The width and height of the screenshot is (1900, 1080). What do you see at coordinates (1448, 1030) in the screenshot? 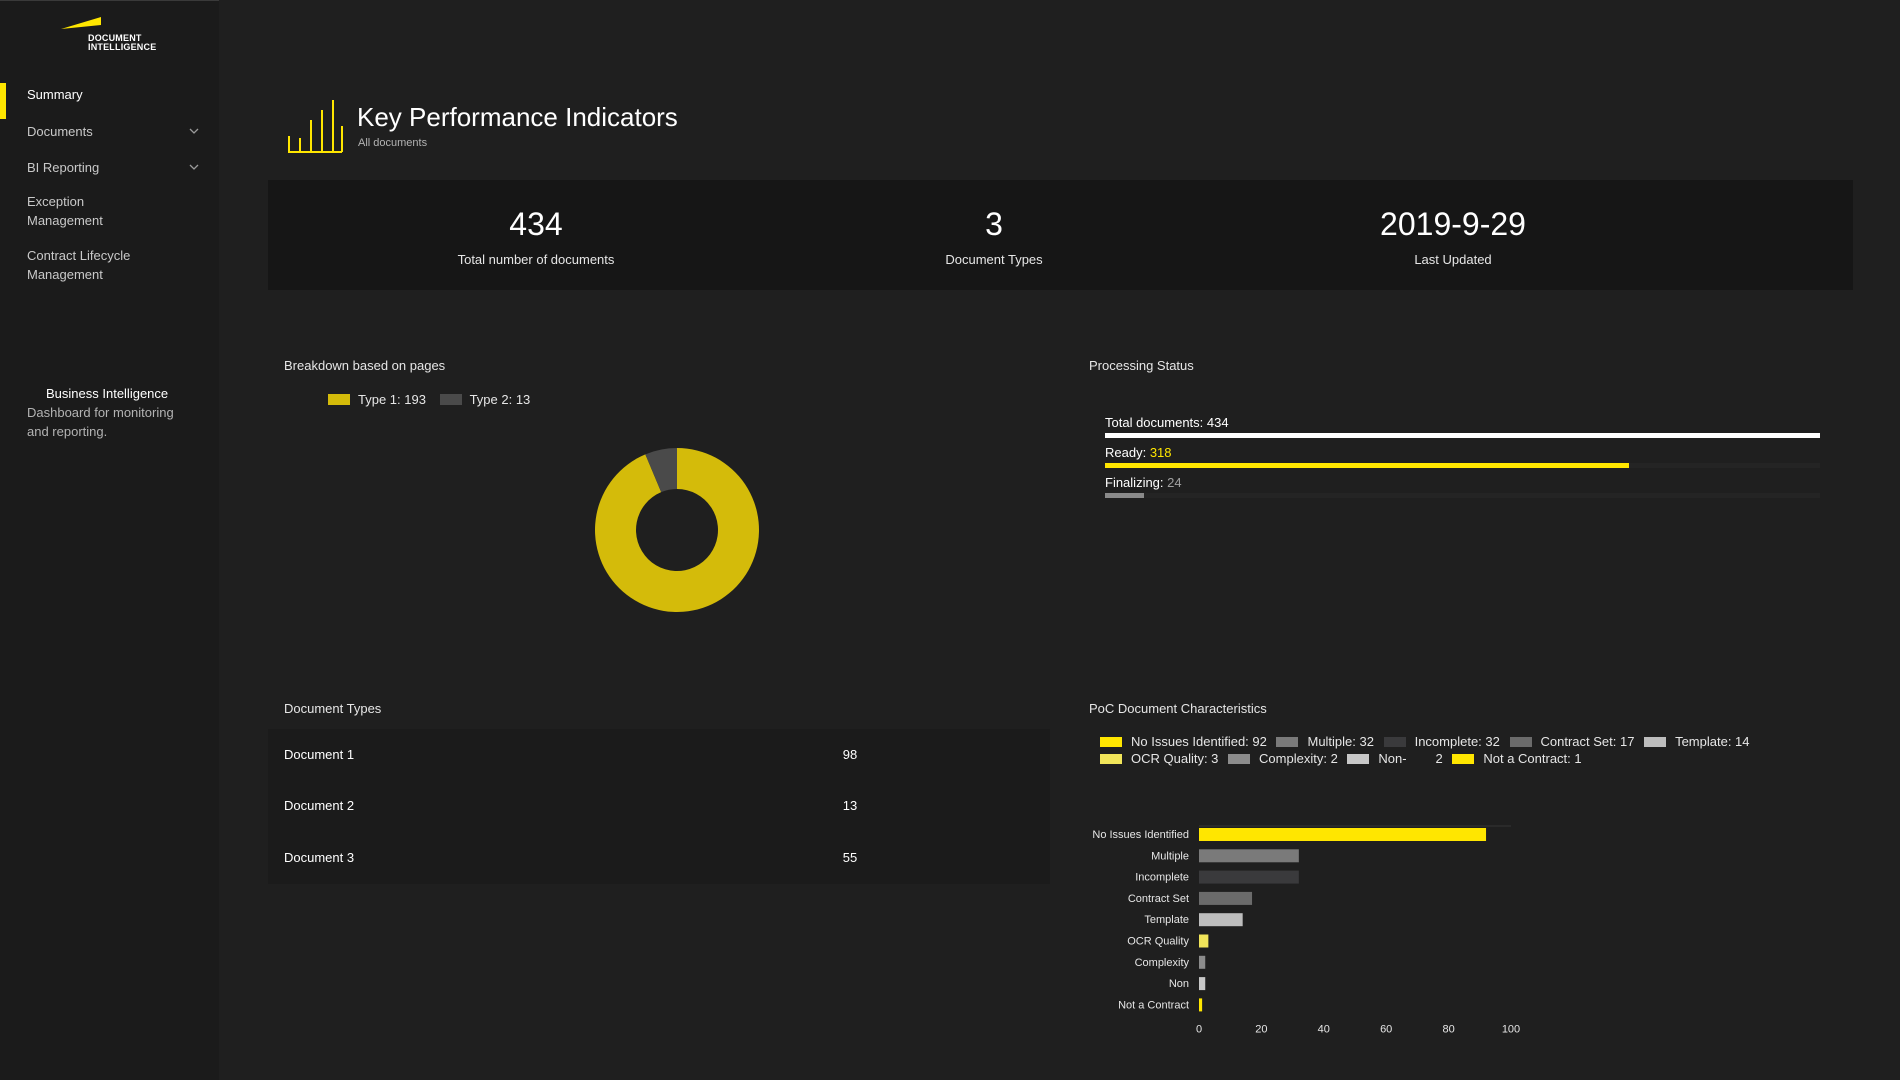
I see `x-tick-label: 80` at bounding box center [1448, 1030].